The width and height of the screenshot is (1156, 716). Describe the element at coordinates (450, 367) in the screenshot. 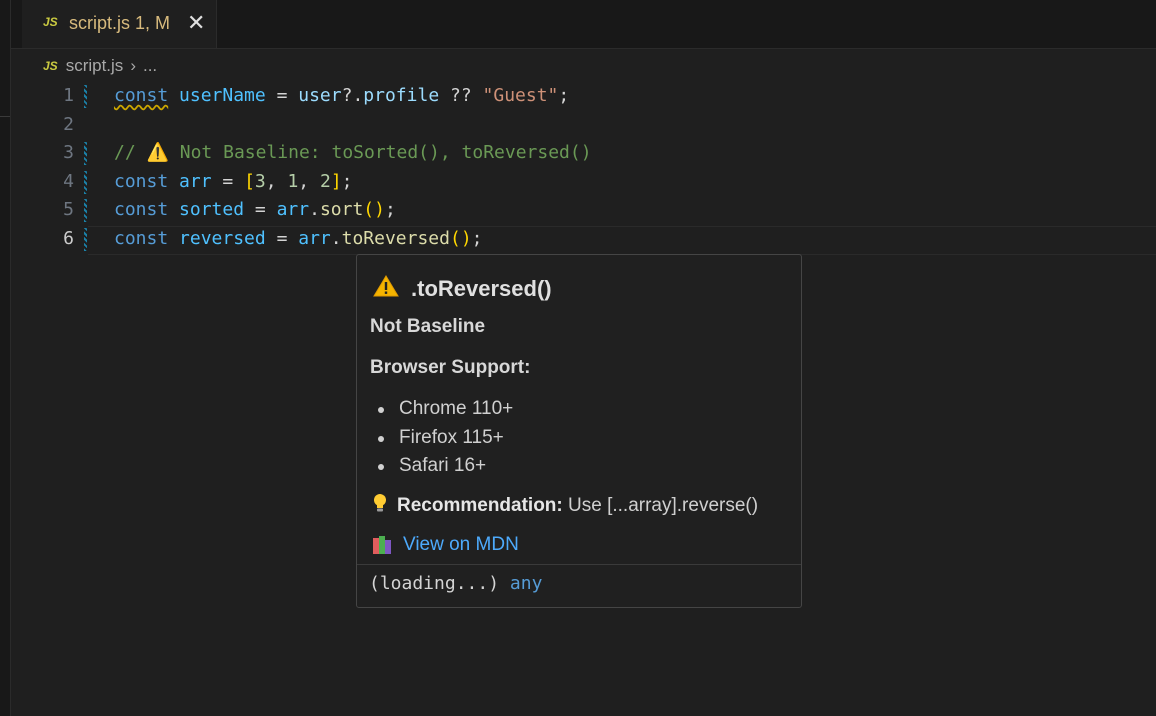

I see `browser-support-heading: Browser Support:` at that location.